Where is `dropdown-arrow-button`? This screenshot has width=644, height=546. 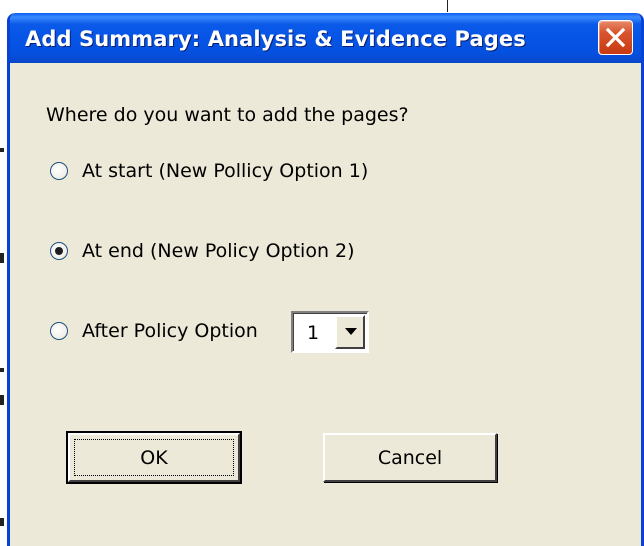
dropdown-arrow-button is located at coordinates (350, 332).